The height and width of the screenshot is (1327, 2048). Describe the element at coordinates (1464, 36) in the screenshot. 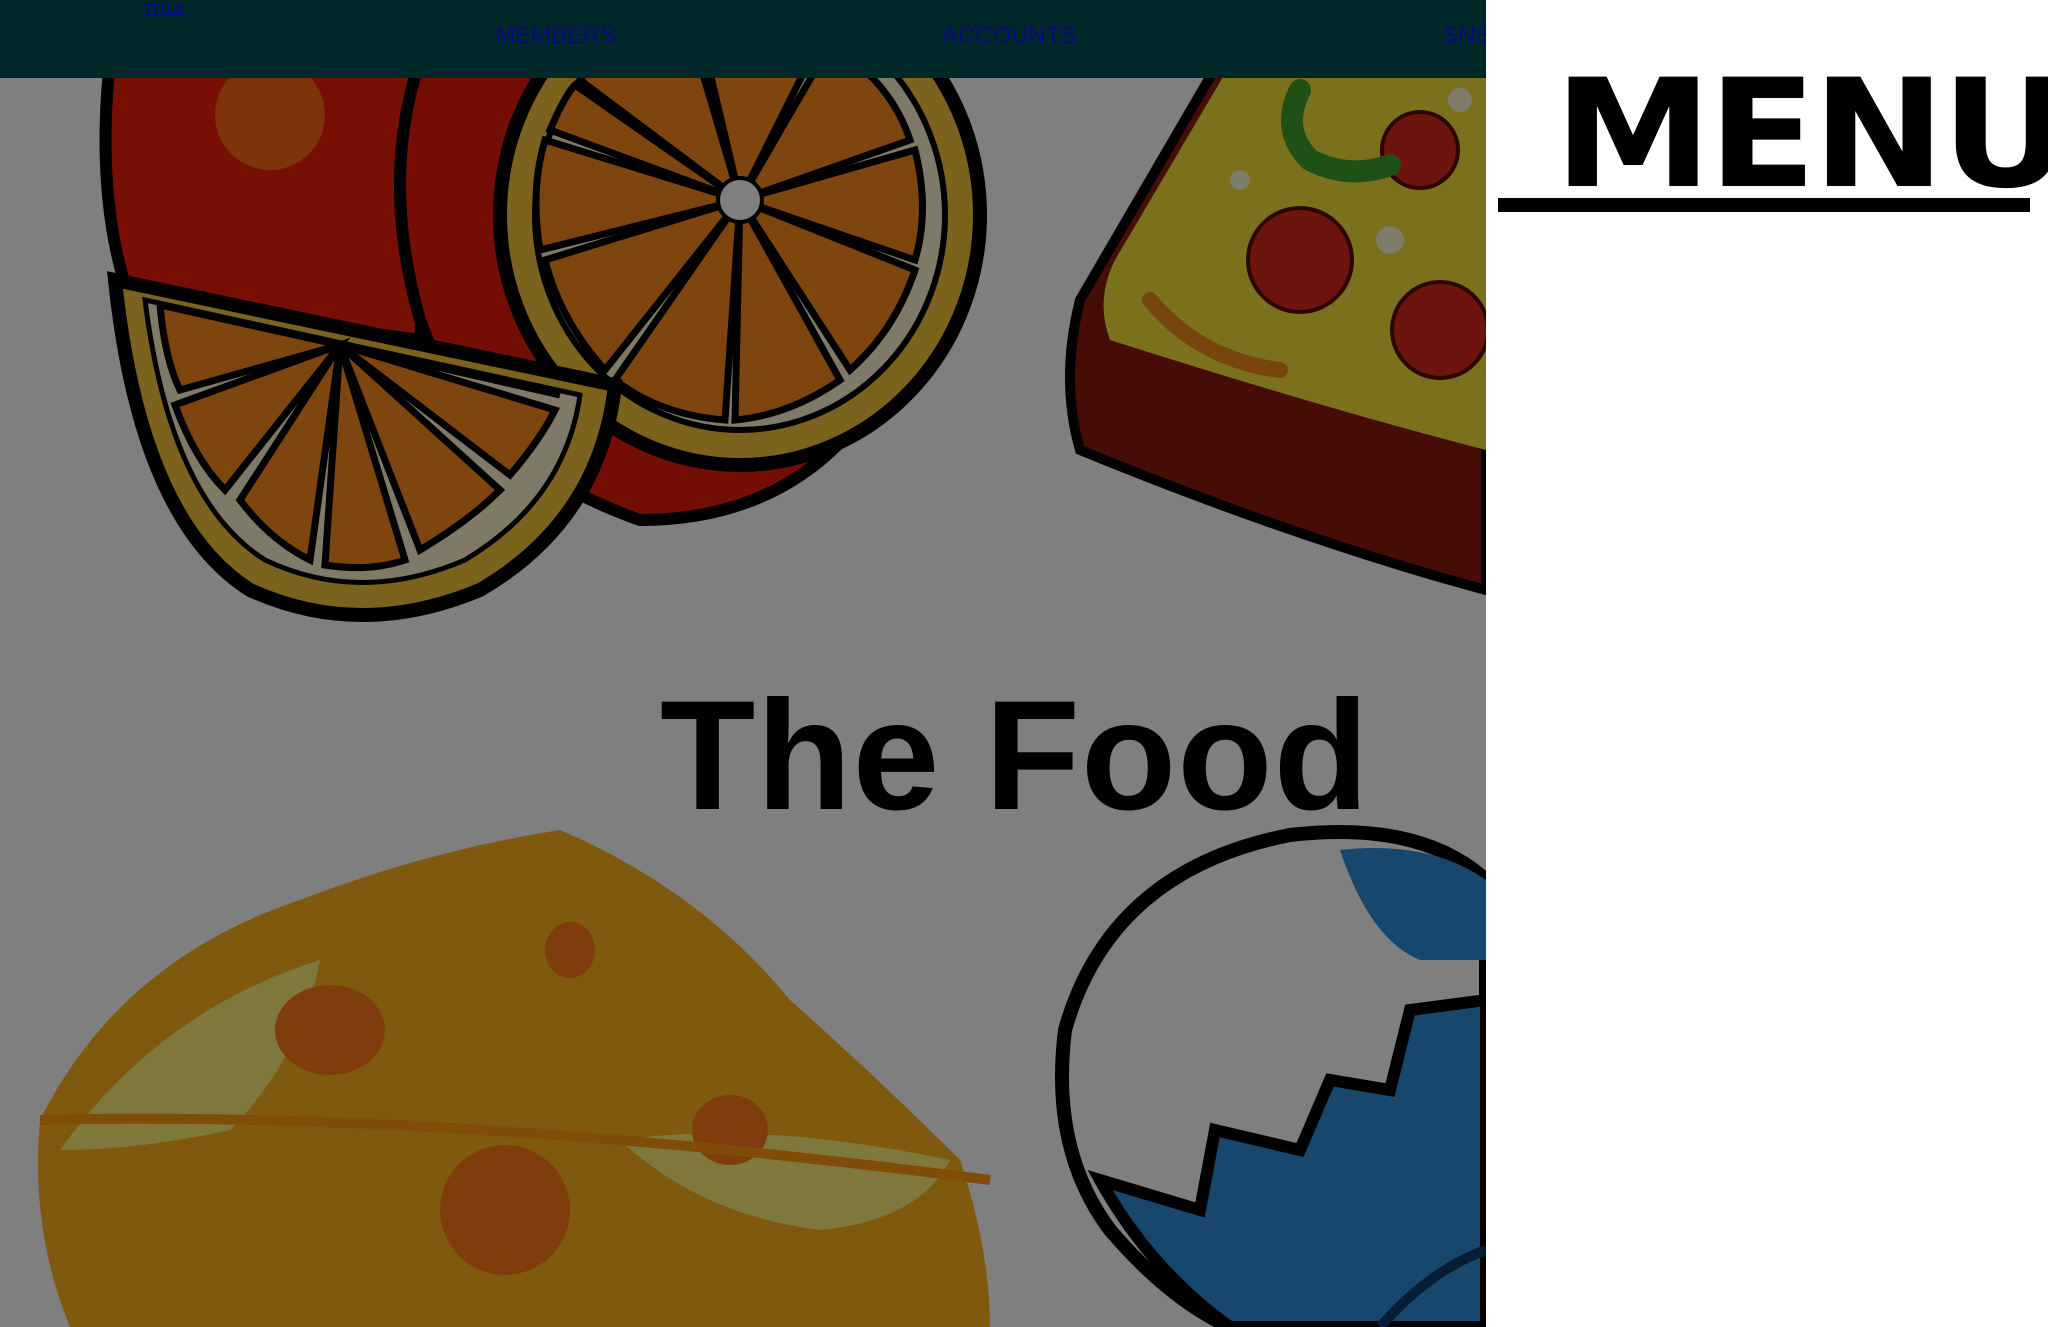

I see `nav-link-sns: SNS` at that location.